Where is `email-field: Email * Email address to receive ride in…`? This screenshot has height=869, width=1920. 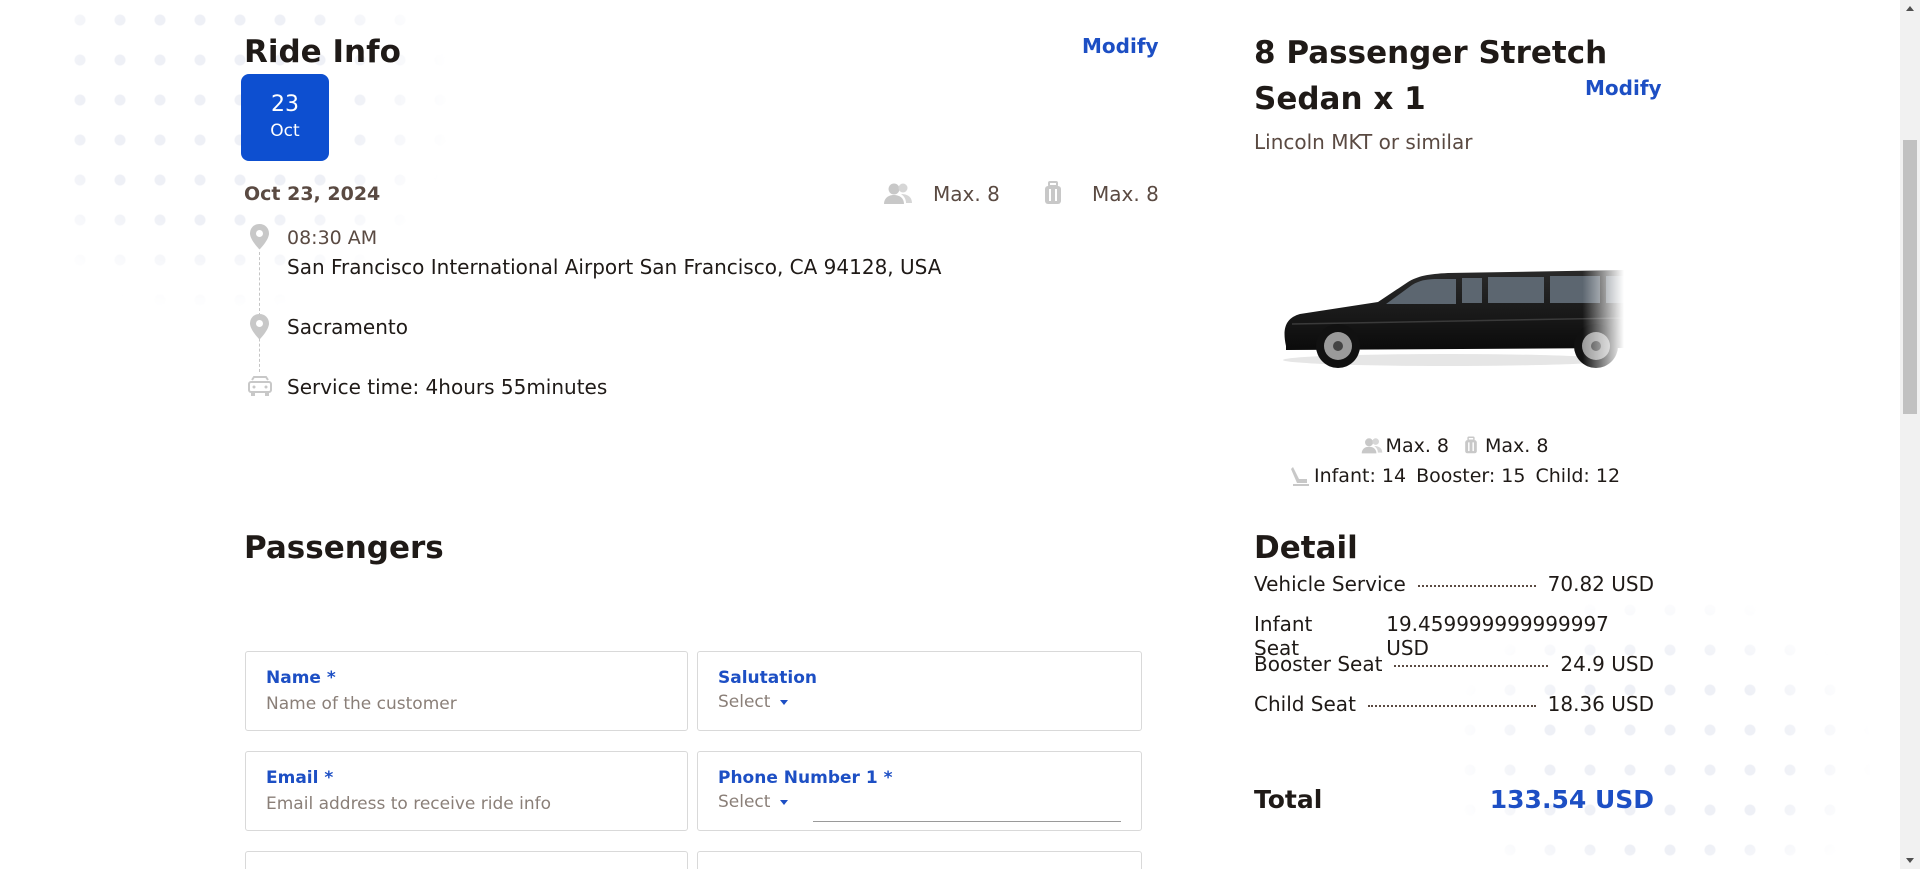 email-field: Email * Email address to receive ride in… is located at coordinates (466, 791).